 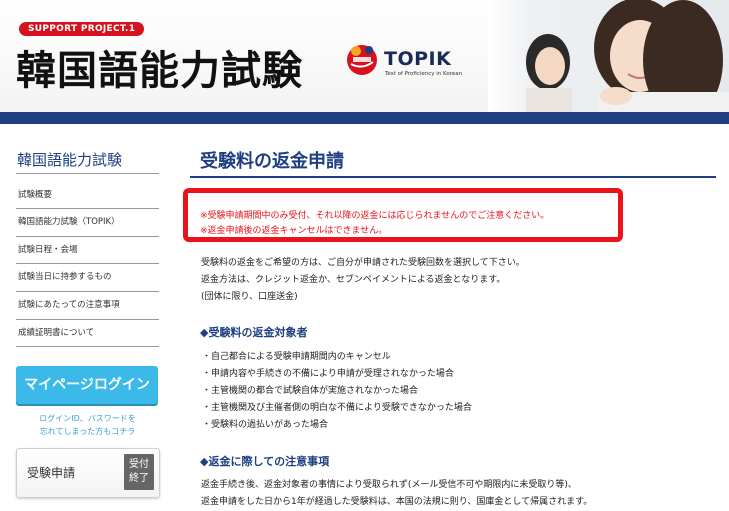 What do you see at coordinates (87, 418) in the screenshot?
I see `forgot-line-1: ログインID、パスワードを` at bounding box center [87, 418].